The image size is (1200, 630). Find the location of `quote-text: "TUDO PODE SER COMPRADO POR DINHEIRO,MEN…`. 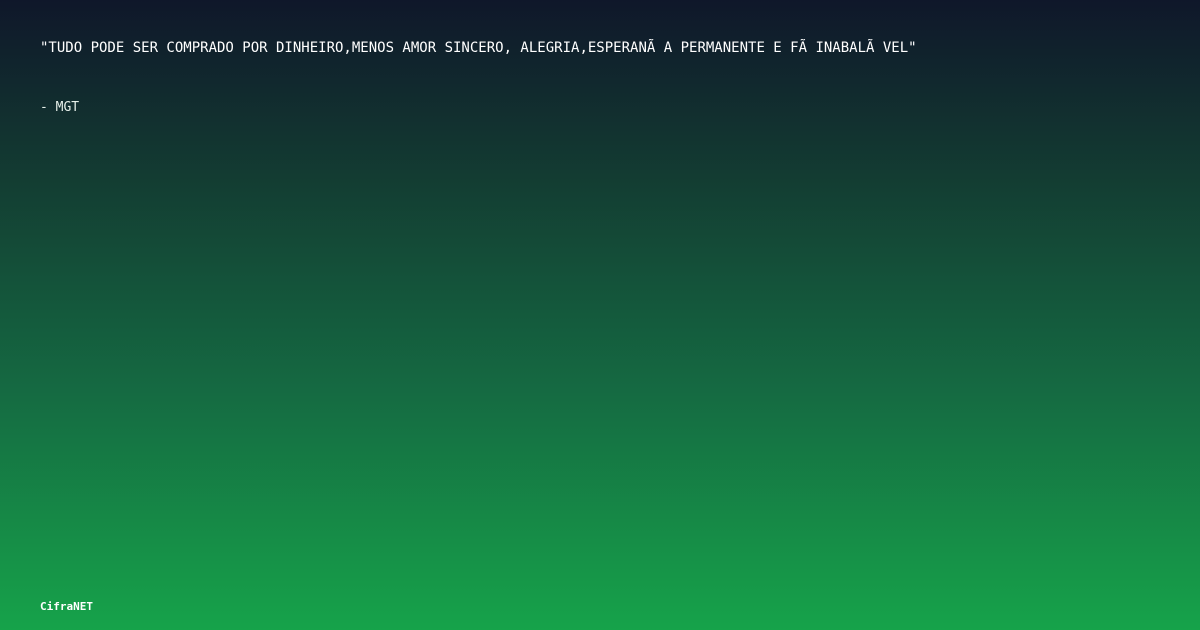

quote-text: "TUDO PODE SER COMPRADO POR DINHEIRO,MEN… is located at coordinates (478, 48).